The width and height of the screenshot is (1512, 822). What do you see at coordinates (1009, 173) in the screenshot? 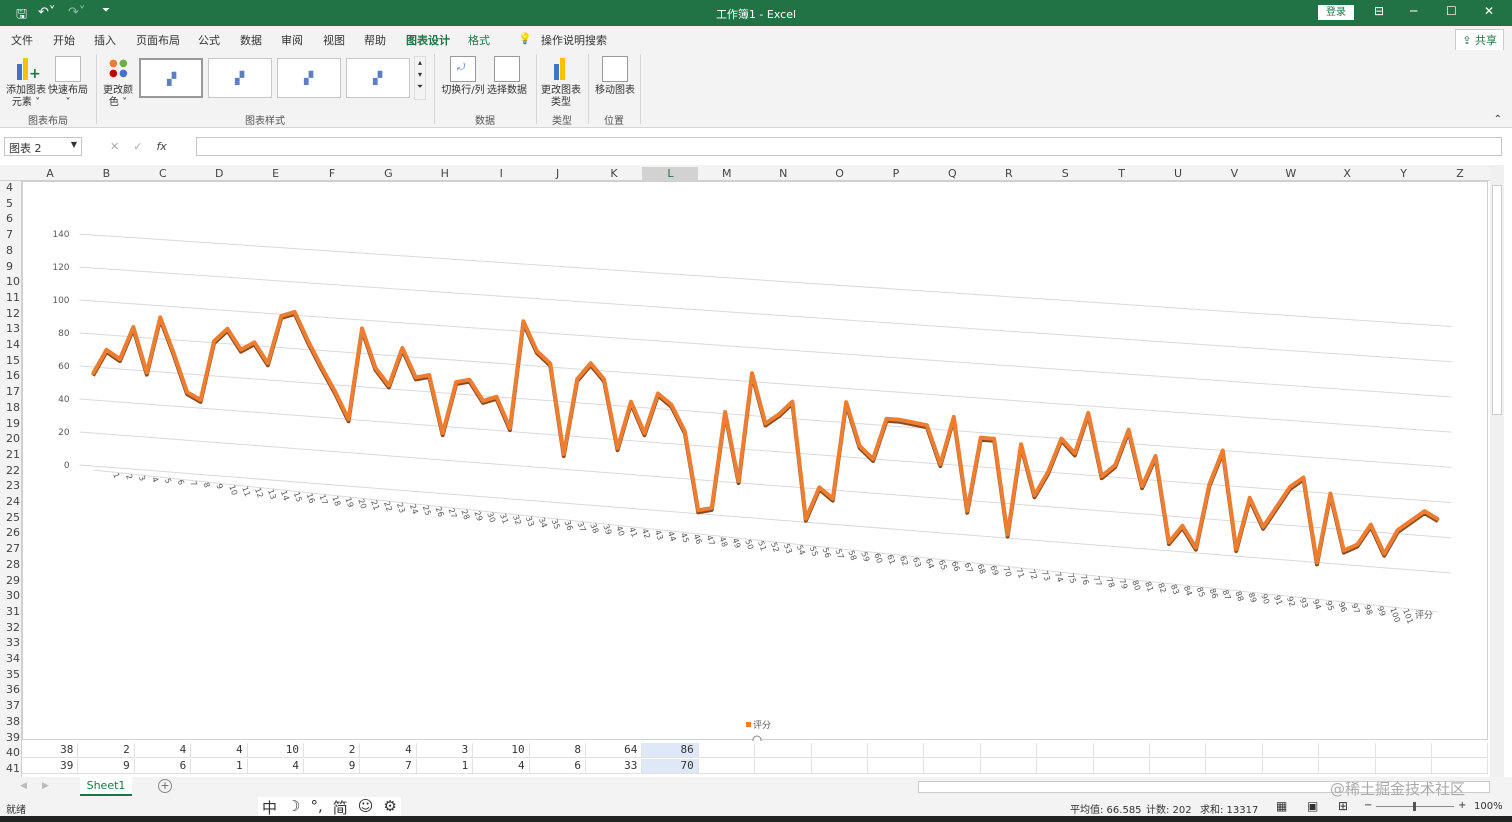
I see `column-header-R: R` at bounding box center [1009, 173].